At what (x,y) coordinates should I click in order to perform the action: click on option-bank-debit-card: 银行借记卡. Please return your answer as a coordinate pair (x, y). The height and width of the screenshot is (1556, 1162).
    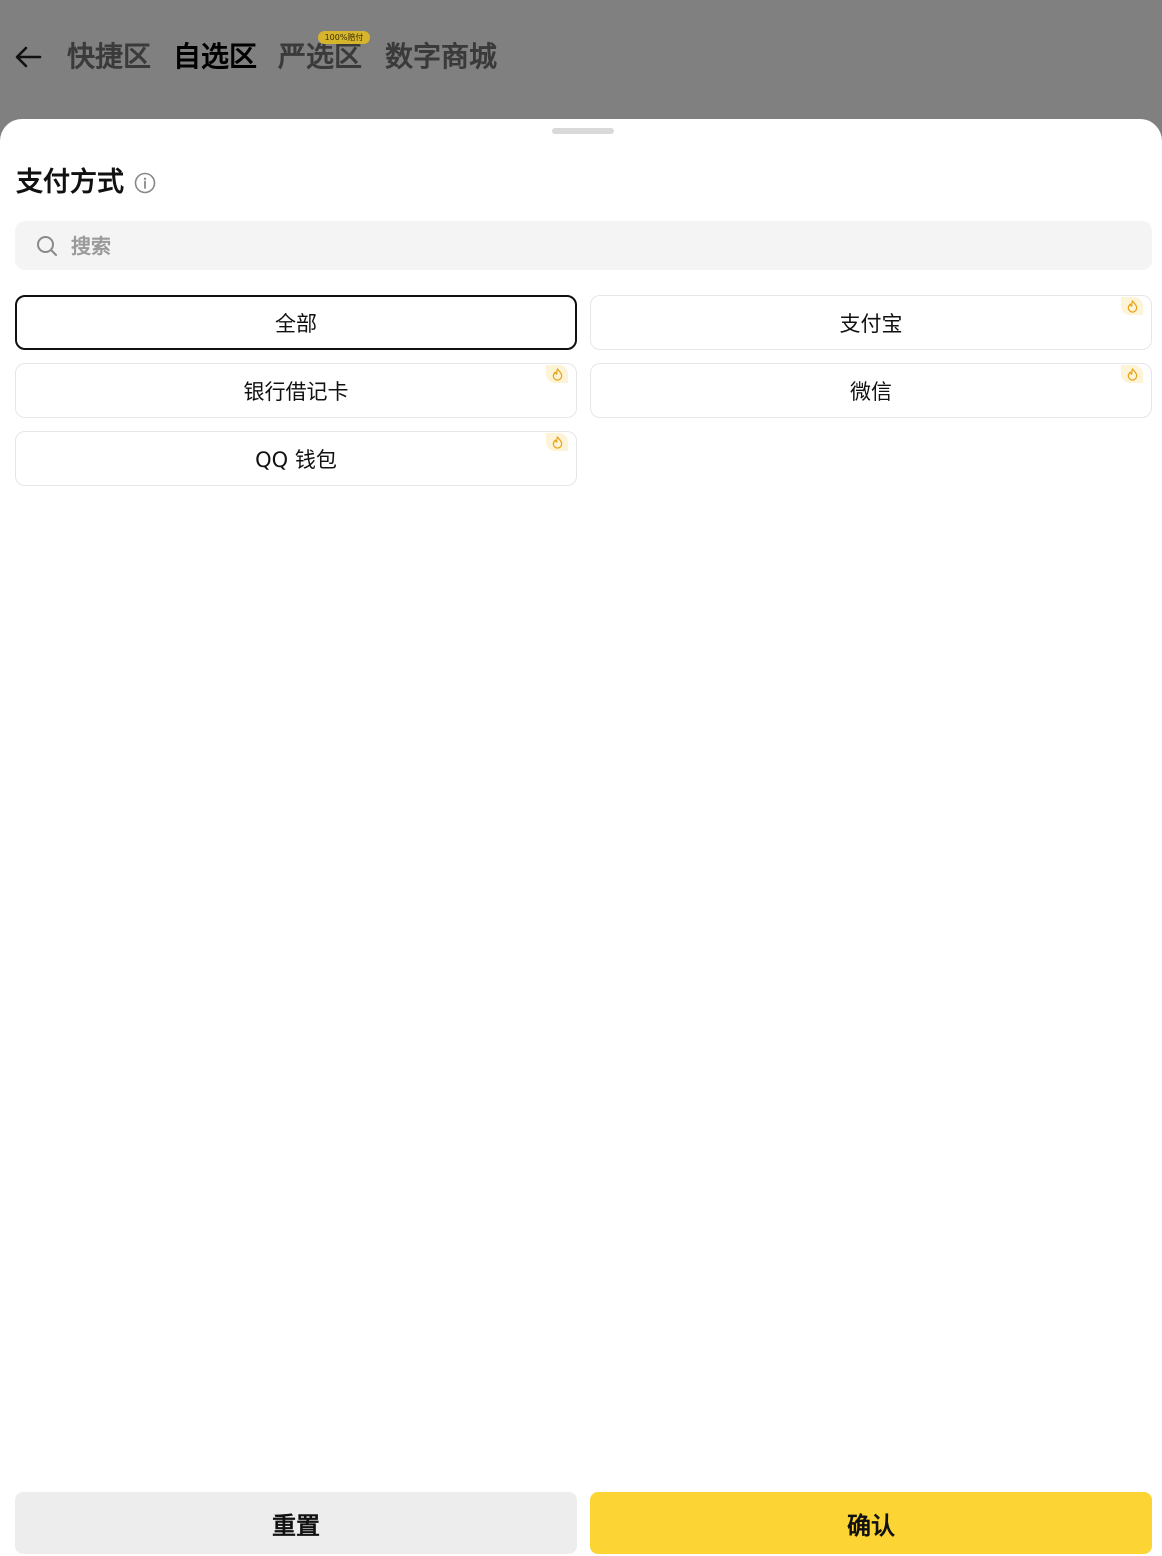
    Looking at the image, I should click on (296, 390).